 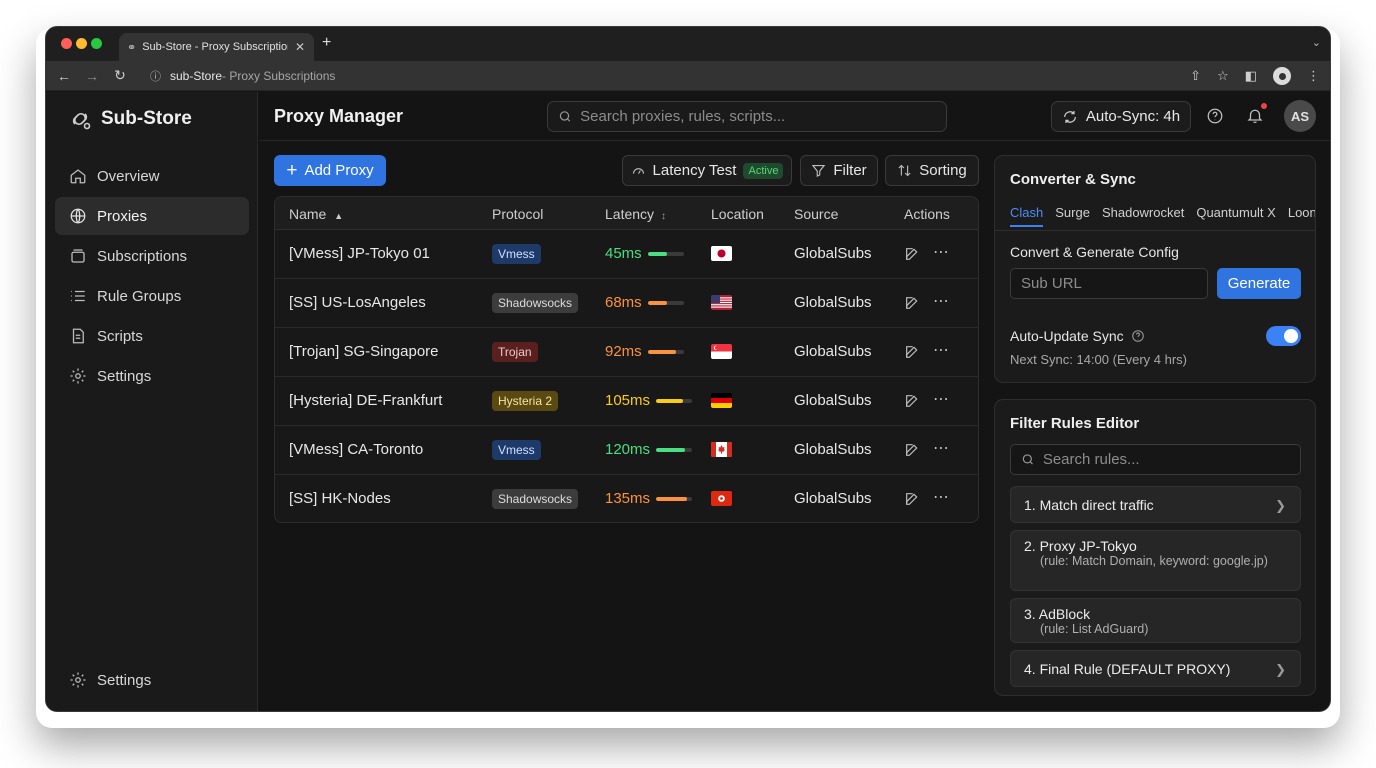 I want to click on sidebar-item-rule-groups: Rule Groups, so click(x=152, y=296).